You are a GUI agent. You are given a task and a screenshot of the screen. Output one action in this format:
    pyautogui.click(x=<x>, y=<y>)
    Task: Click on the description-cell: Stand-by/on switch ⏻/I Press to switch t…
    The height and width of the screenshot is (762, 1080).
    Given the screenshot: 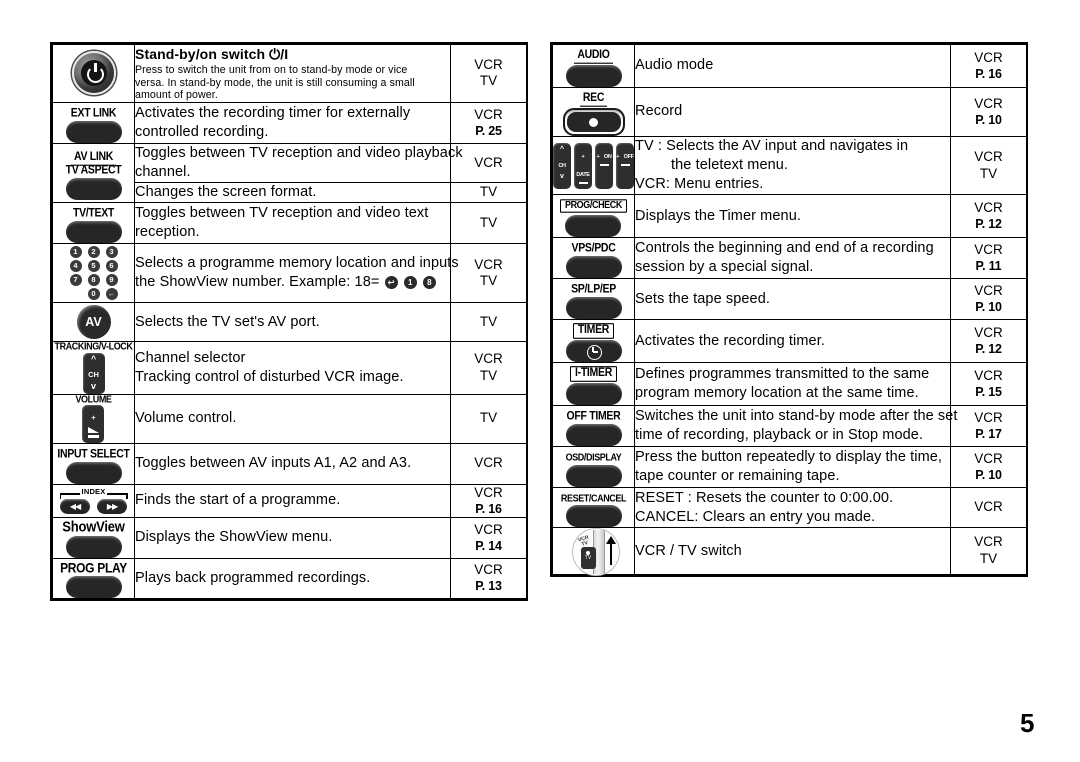 What is the action you would take?
    pyautogui.click(x=292, y=73)
    